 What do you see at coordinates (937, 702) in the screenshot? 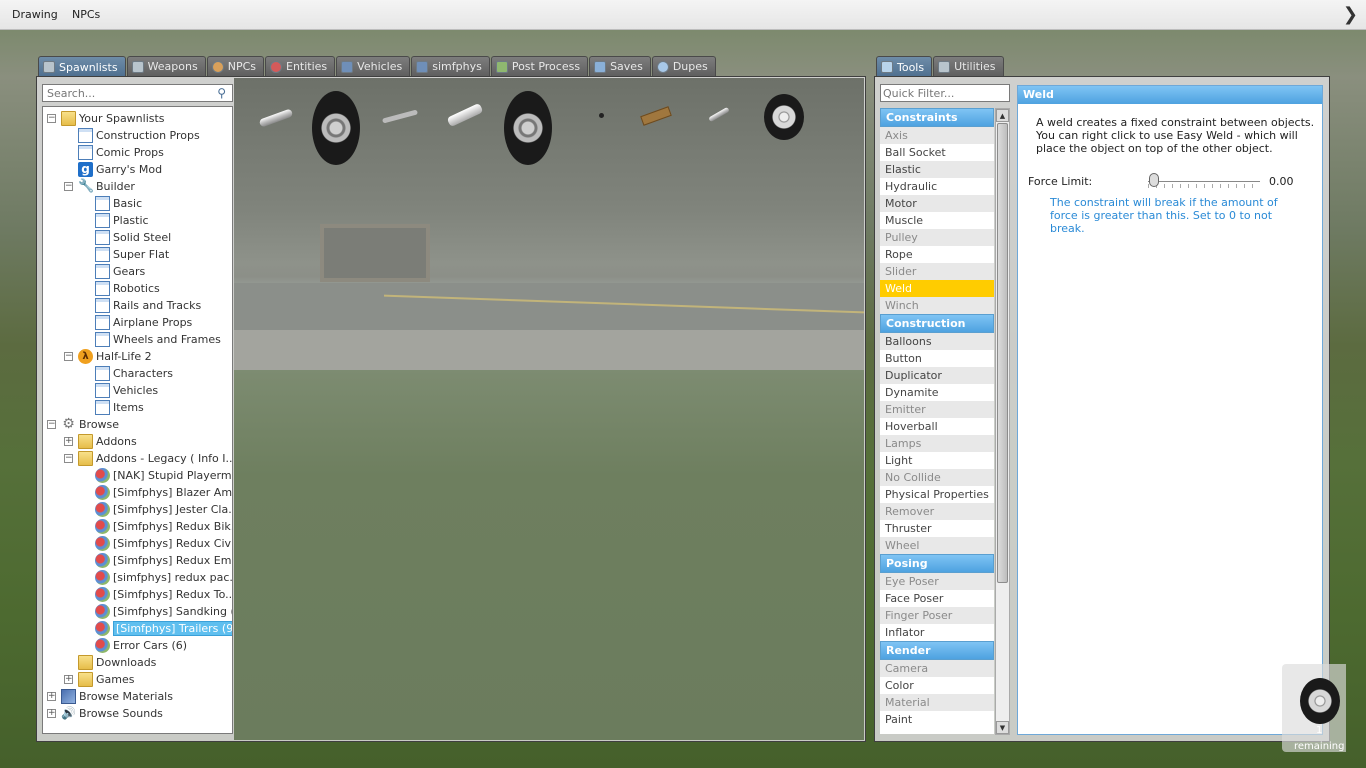
I see `tool-item-material: Material` at bounding box center [937, 702].